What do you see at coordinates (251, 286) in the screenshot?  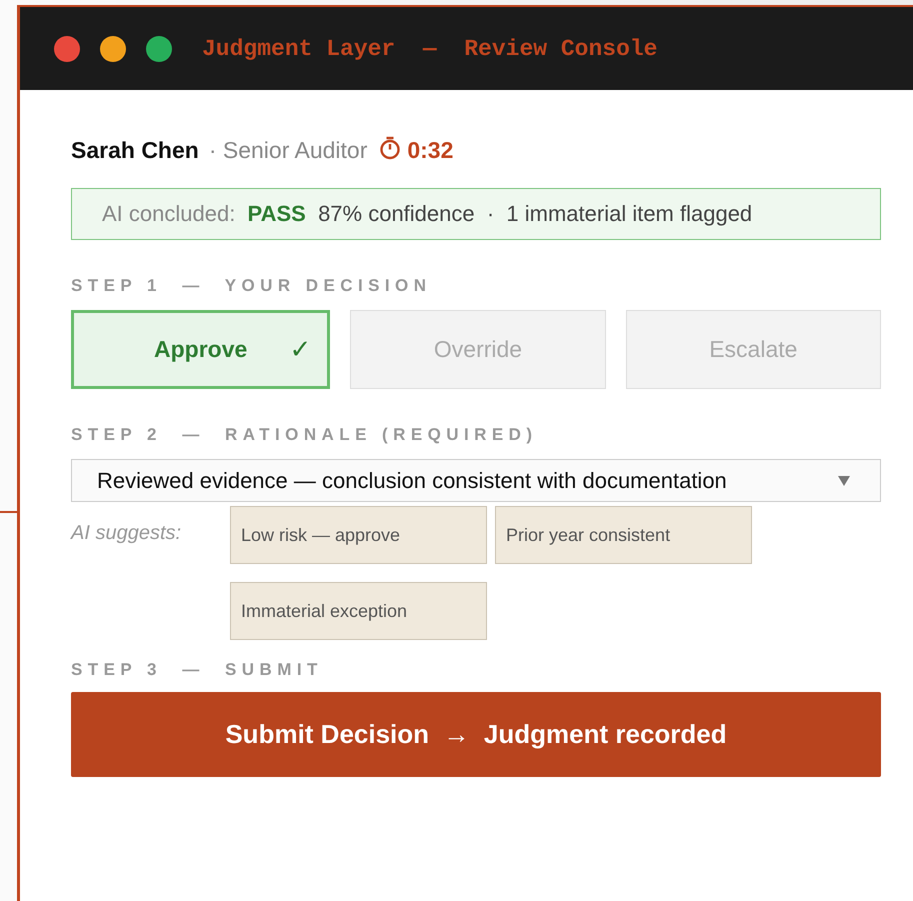 I see `step-label: STEP 1 — YOUR DECISION` at bounding box center [251, 286].